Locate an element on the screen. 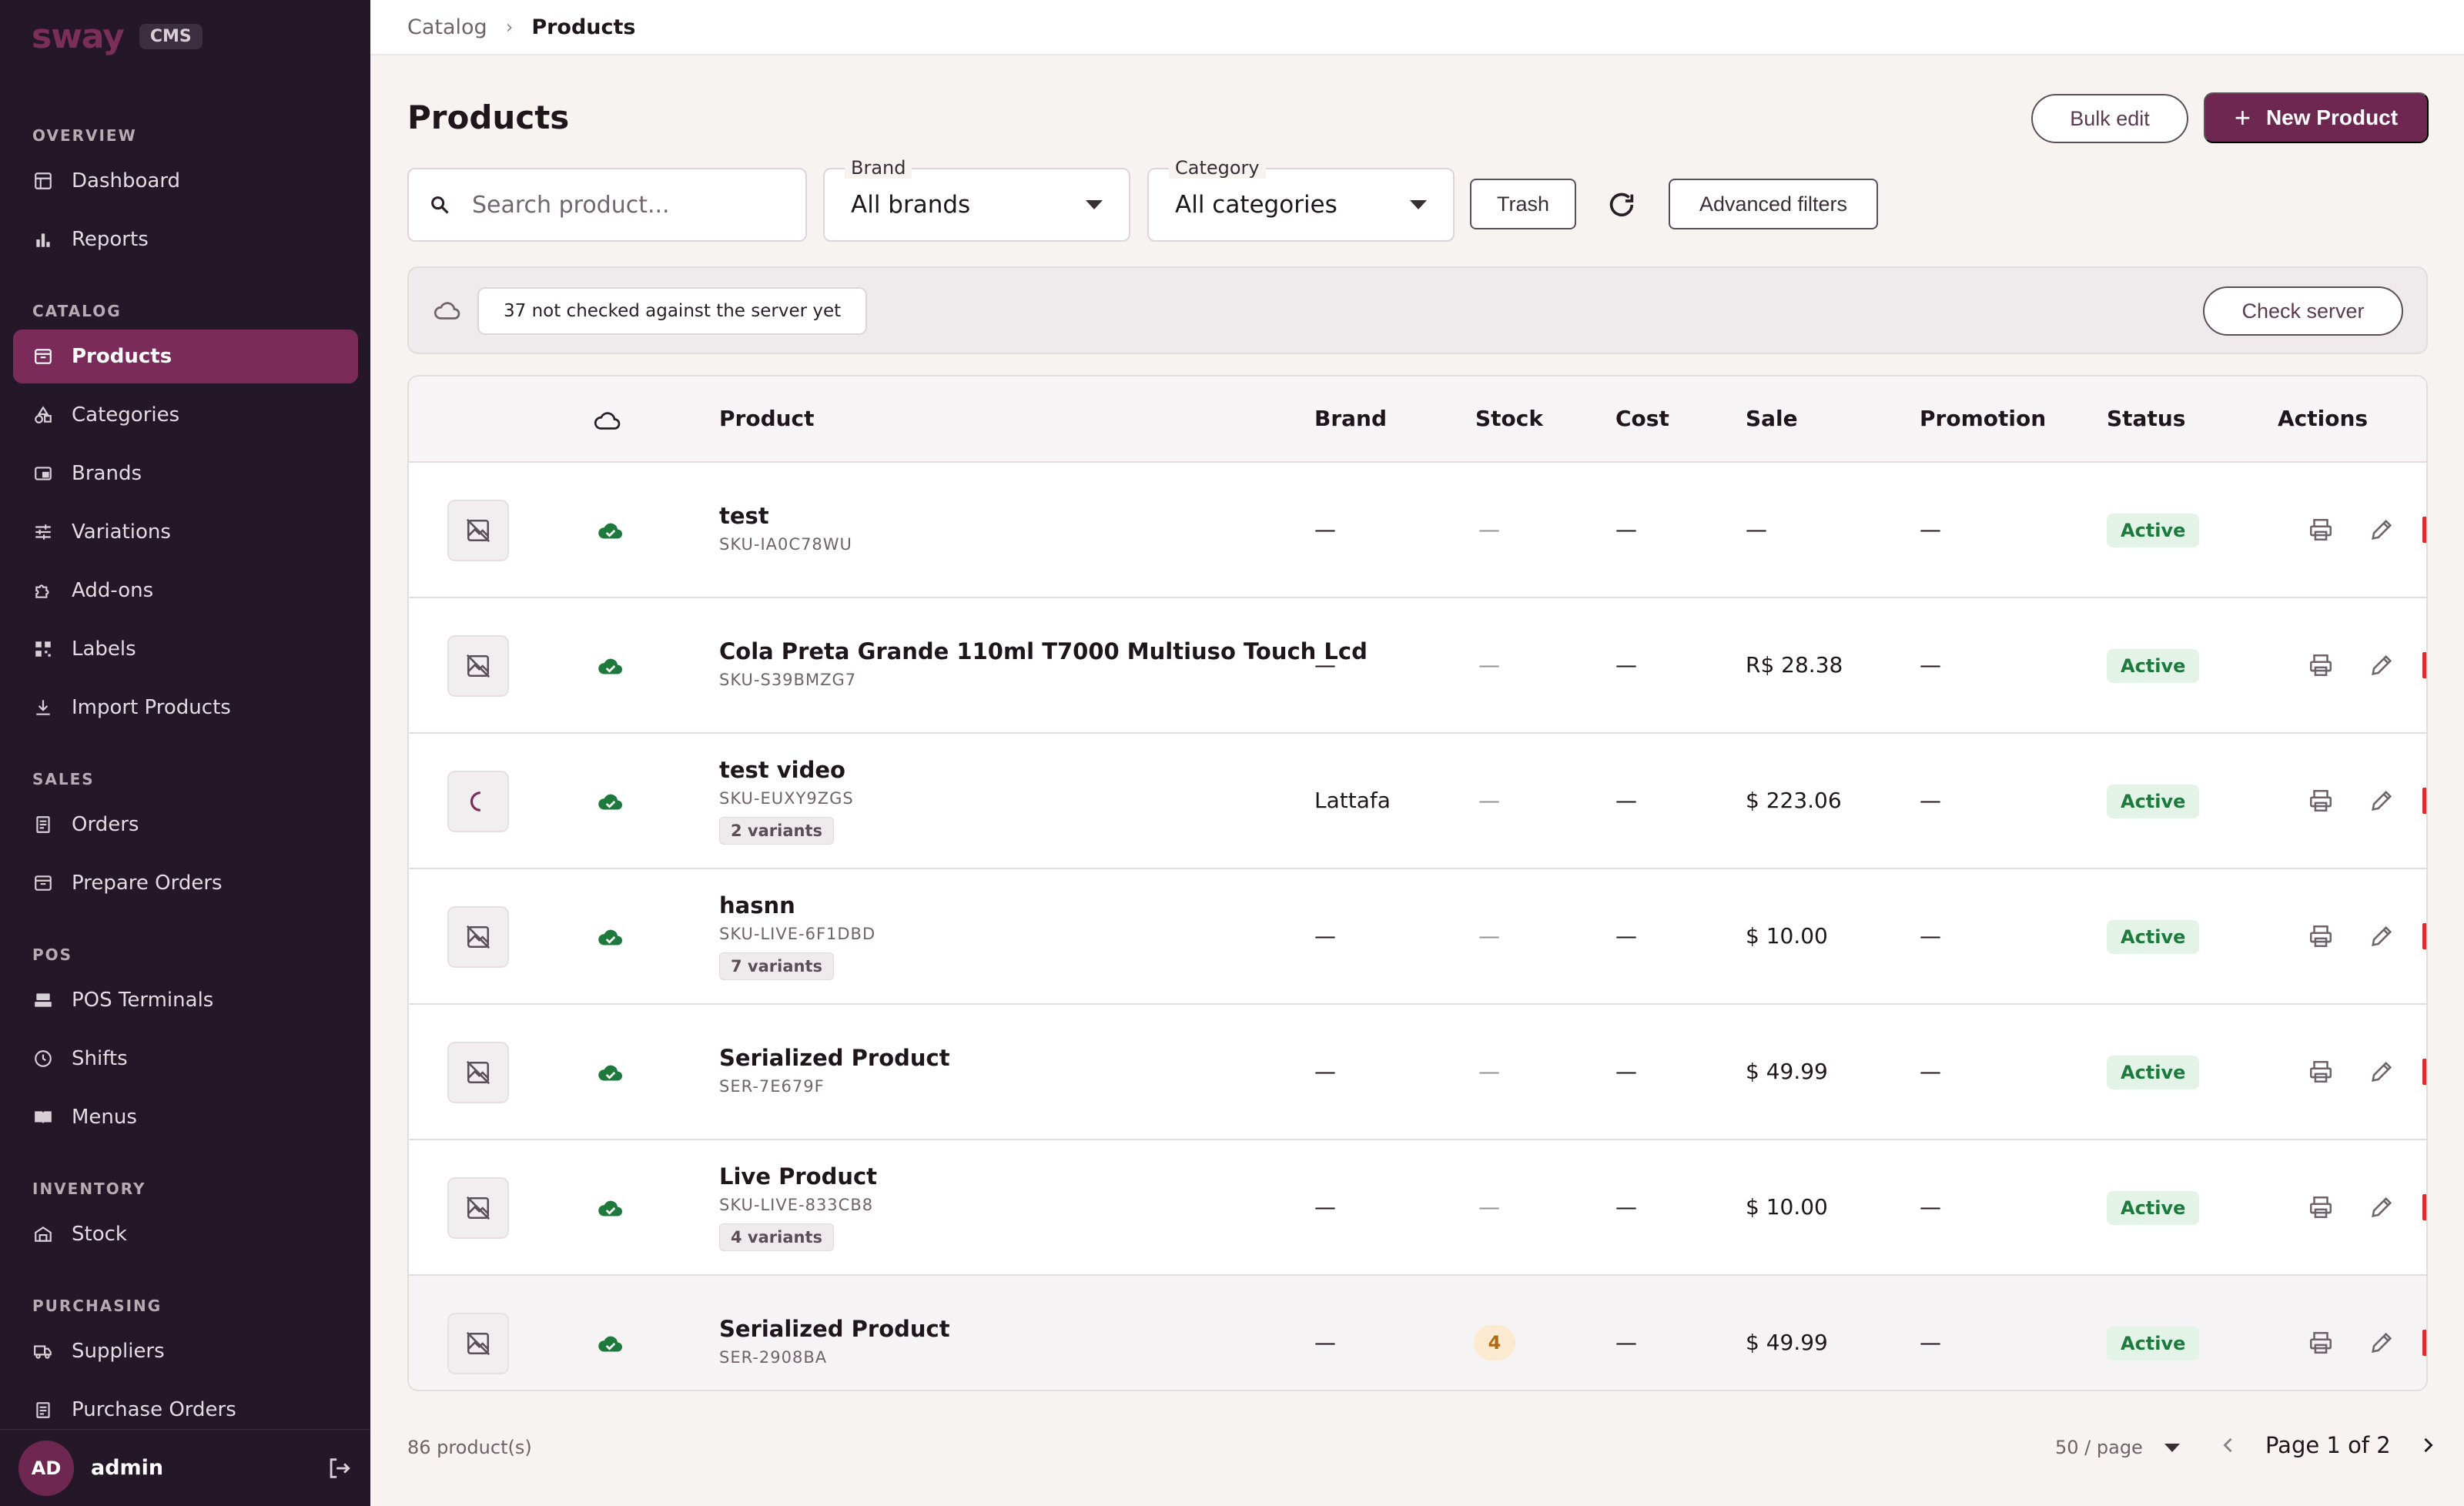 Image resolution: width=2464 pixels, height=1506 pixels. cloud-icon is located at coordinates (447, 311).